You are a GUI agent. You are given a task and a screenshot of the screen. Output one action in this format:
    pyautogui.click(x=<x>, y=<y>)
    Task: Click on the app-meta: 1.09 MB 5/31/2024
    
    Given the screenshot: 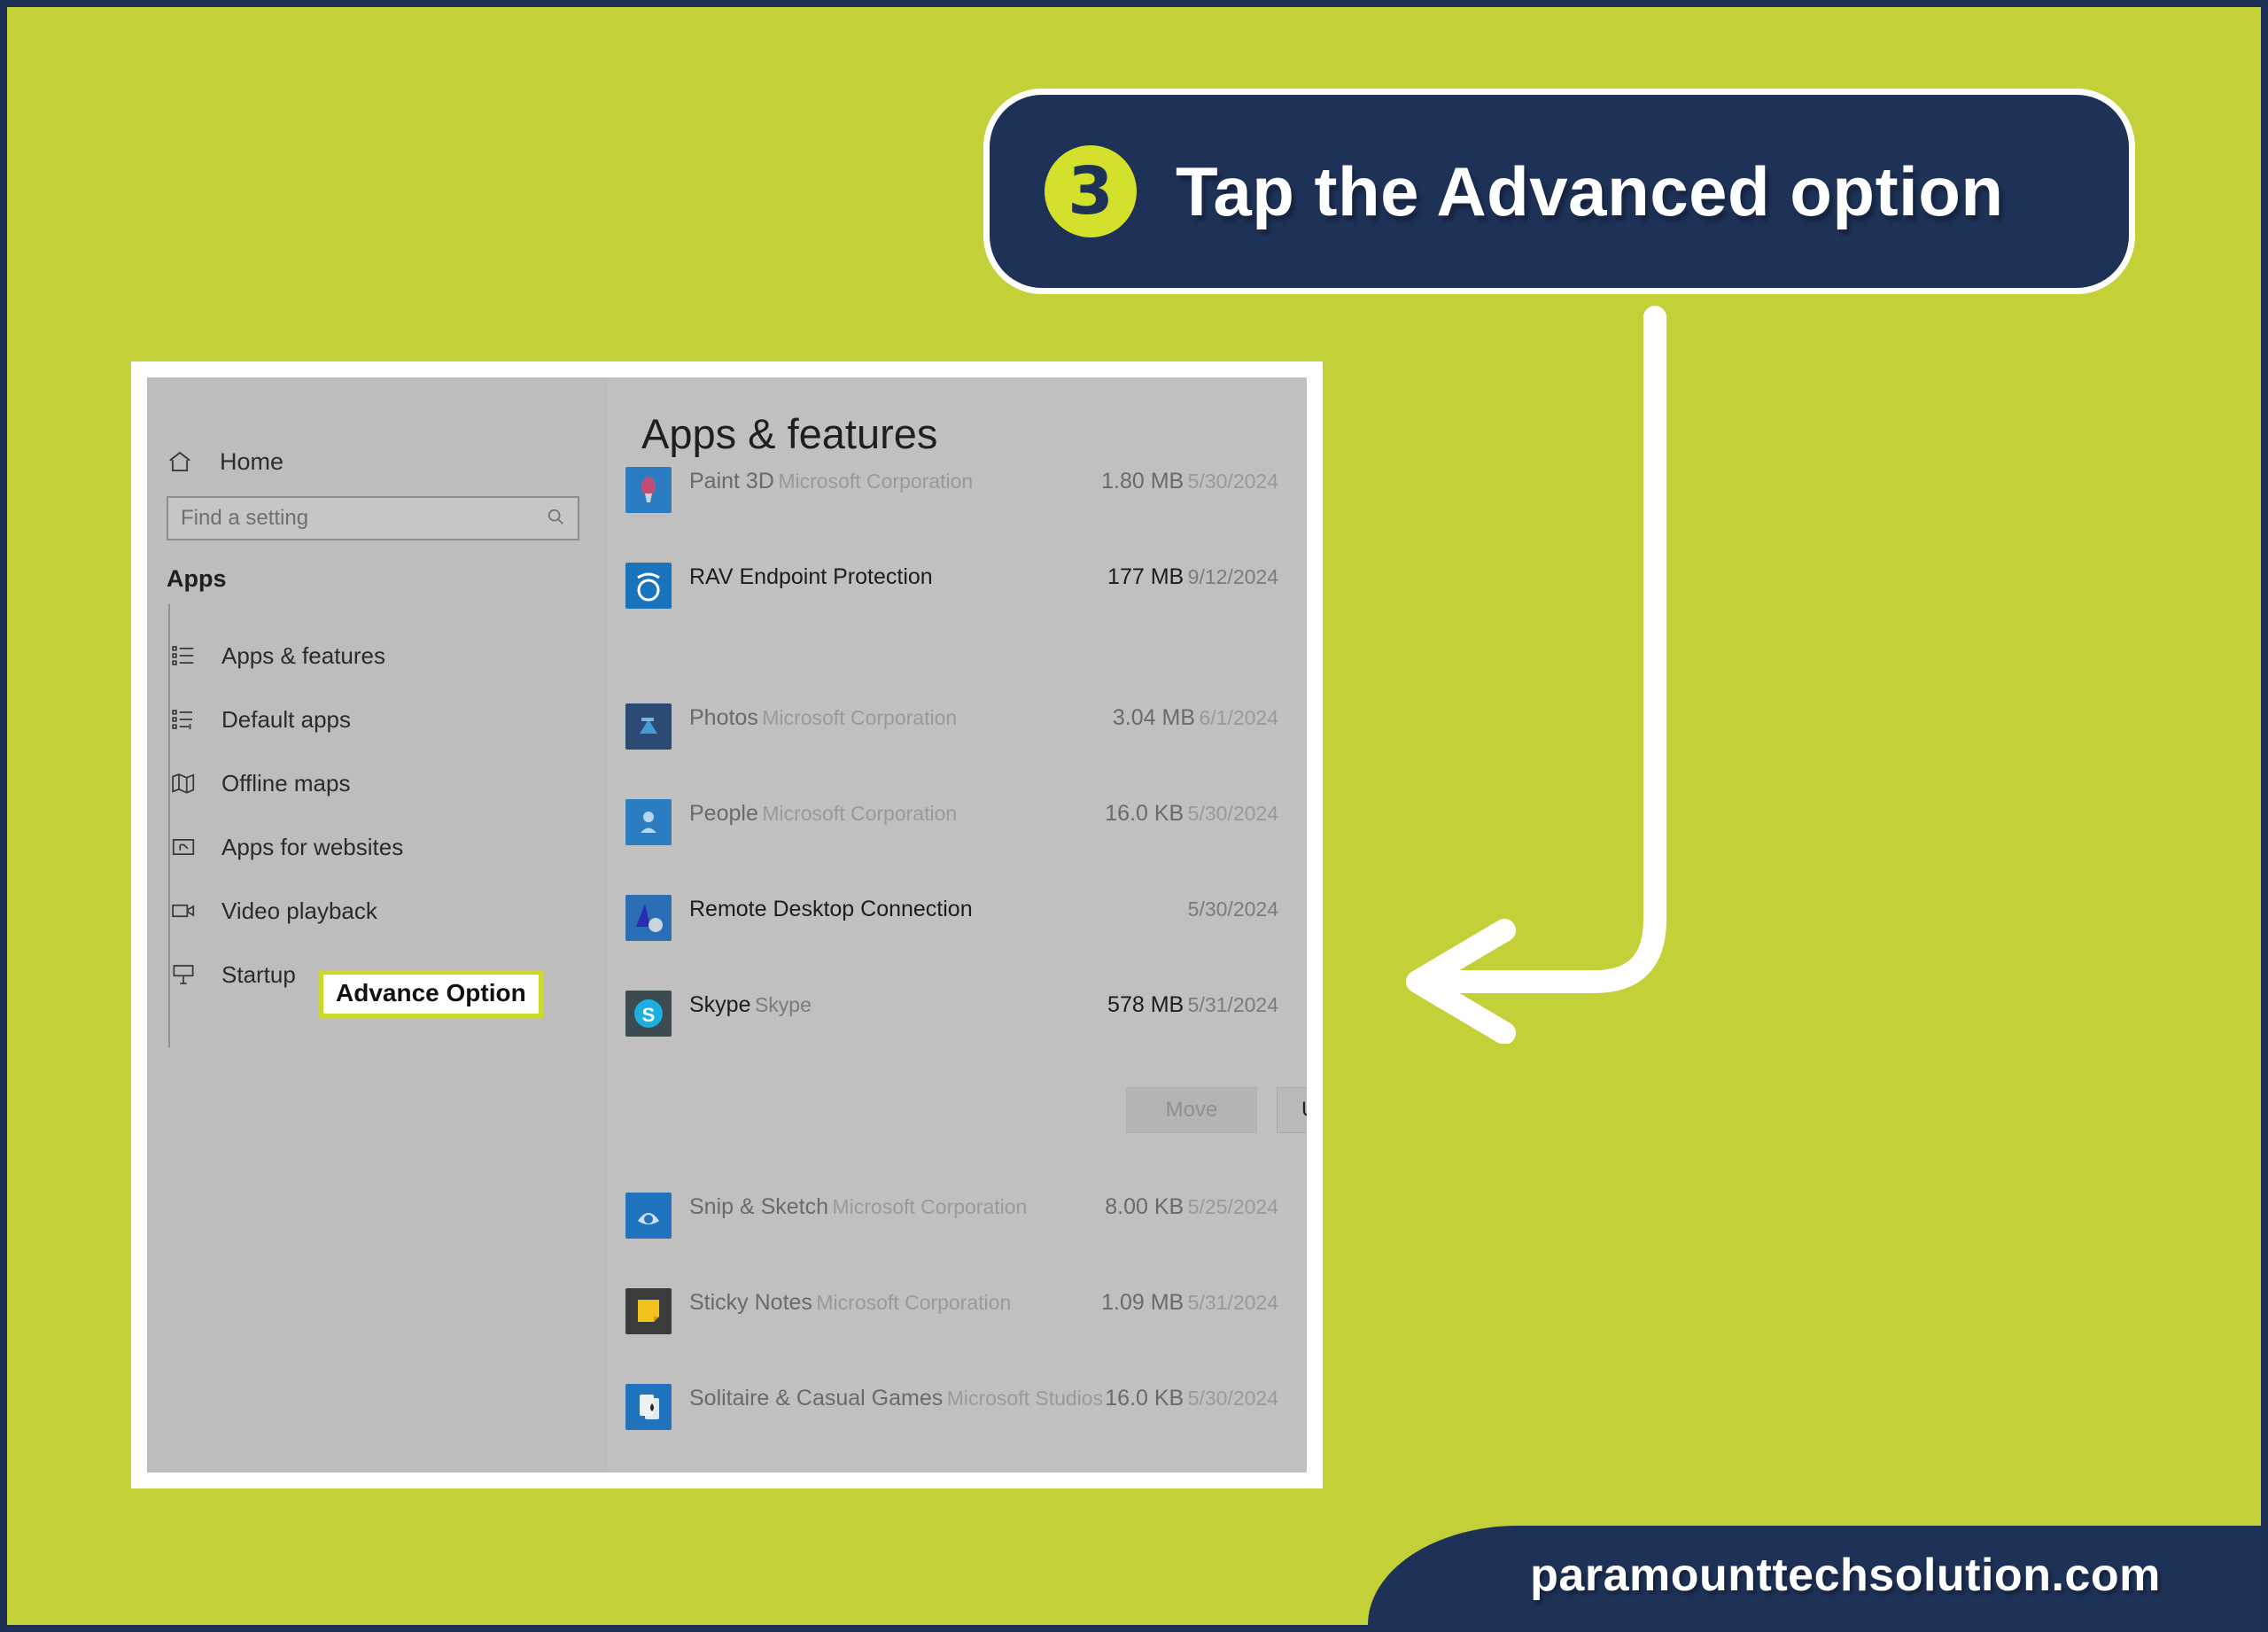 What is the action you would take?
    pyautogui.click(x=1199, y=1302)
    